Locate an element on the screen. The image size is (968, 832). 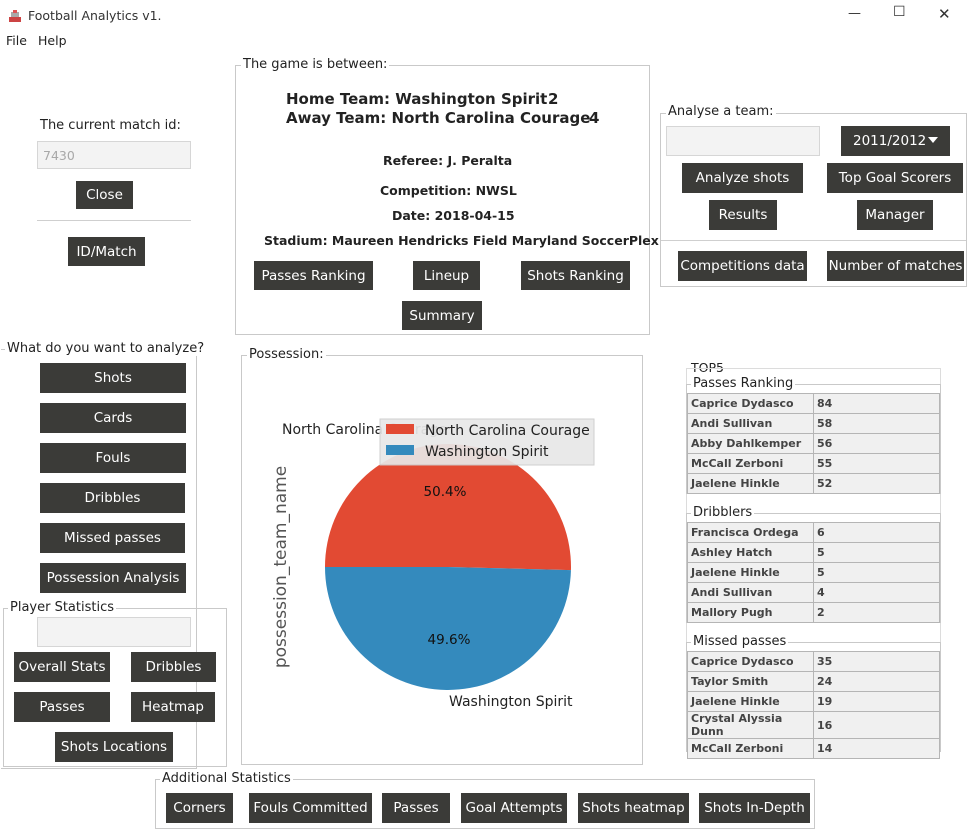
player-name-cell: Abby Dahlkemper is located at coordinates (750, 443).